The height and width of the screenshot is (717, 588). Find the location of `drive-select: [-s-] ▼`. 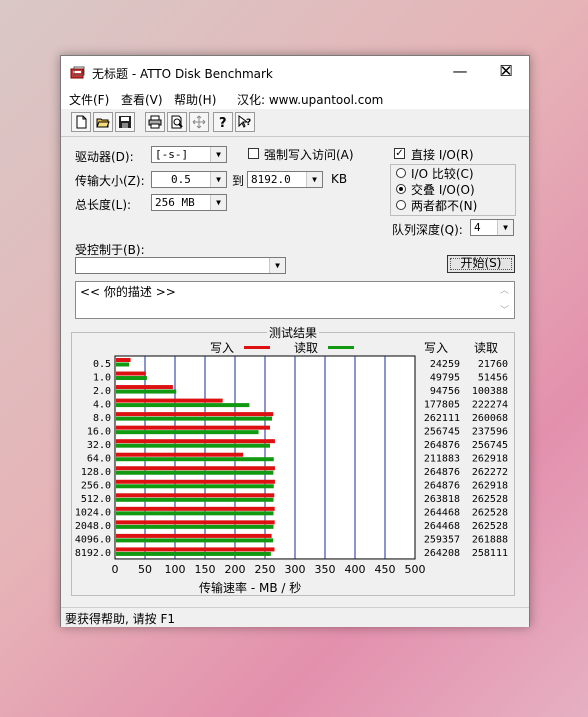

drive-select: [-s-] ▼ is located at coordinates (189, 154).